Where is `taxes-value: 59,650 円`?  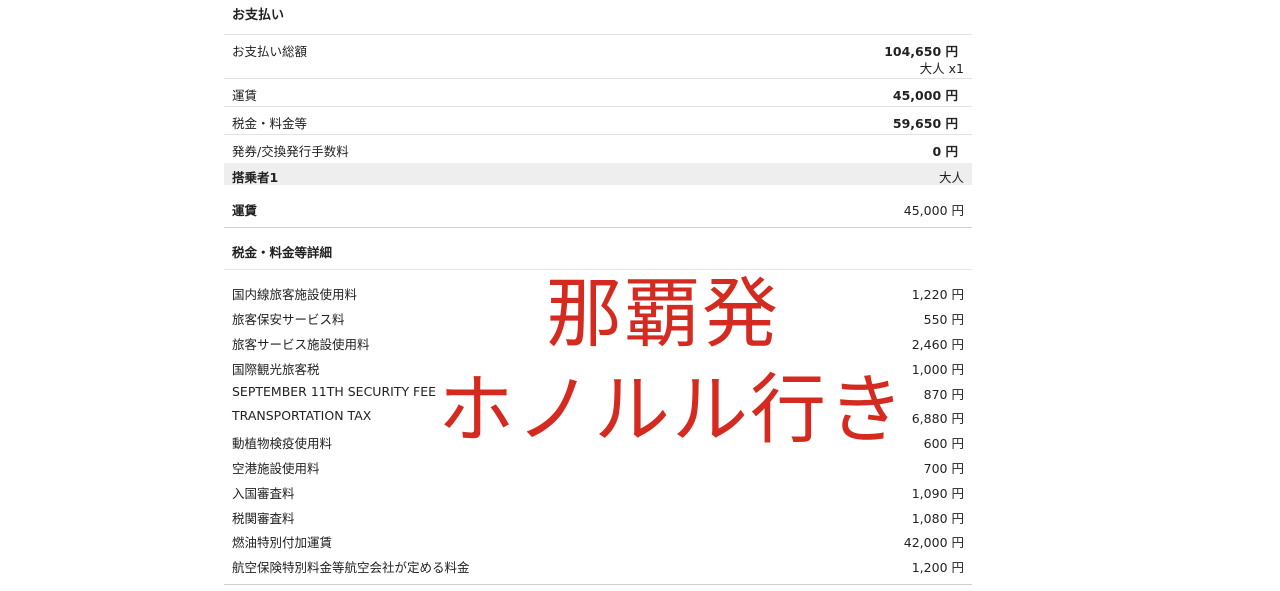 taxes-value: 59,650 円 is located at coordinates (925, 123).